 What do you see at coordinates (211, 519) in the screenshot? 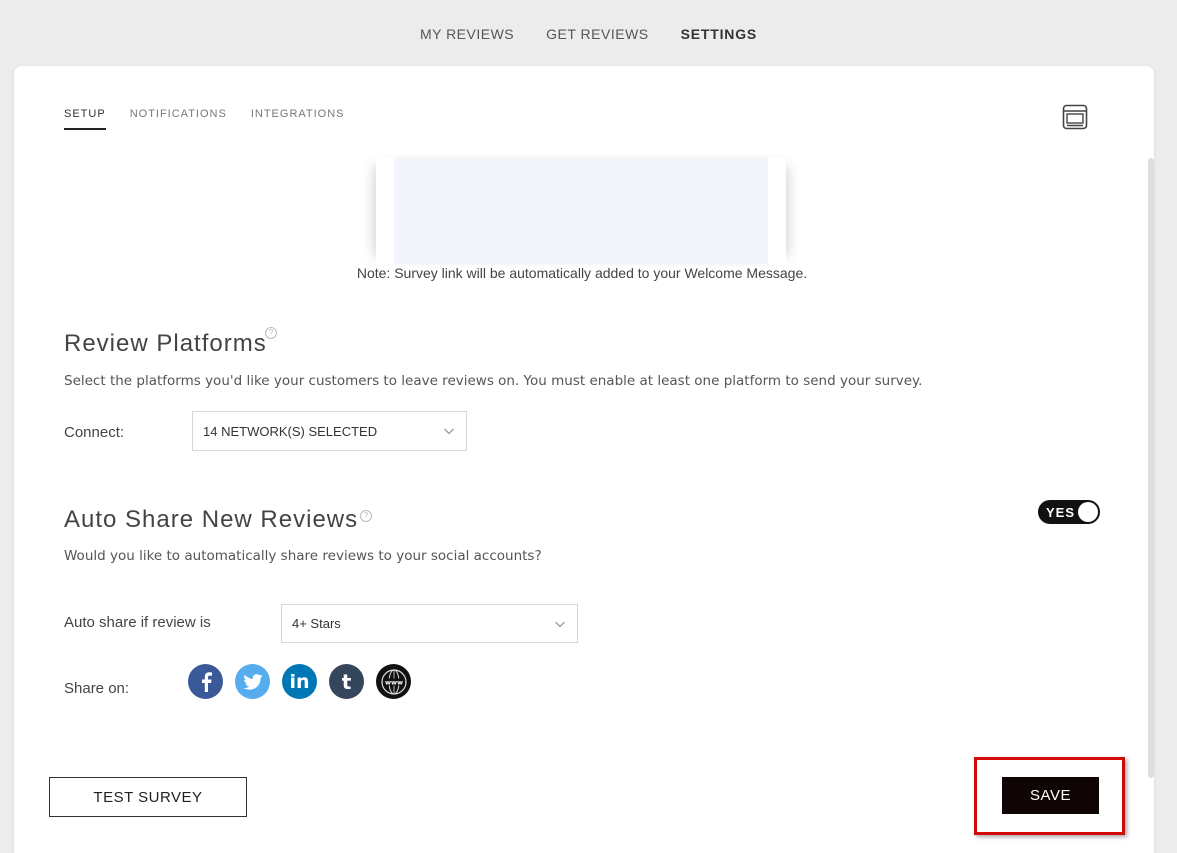
I see `auto-share-title: Auto Share New Reviews` at bounding box center [211, 519].